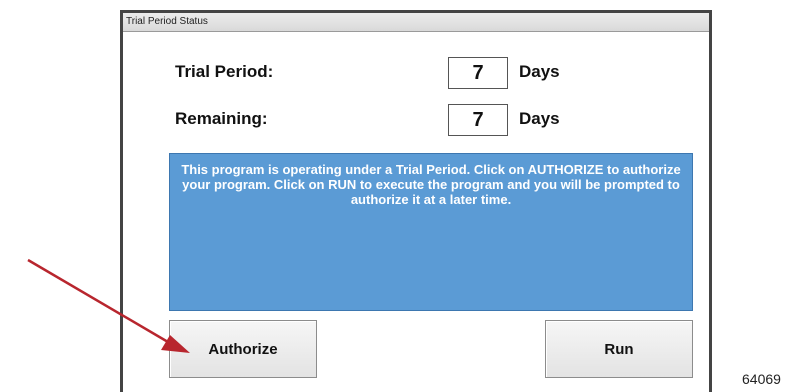 The width and height of the screenshot is (798, 392). Describe the element at coordinates (761, 379) in the screenshot. I see `figure-number: 64069` at that location.